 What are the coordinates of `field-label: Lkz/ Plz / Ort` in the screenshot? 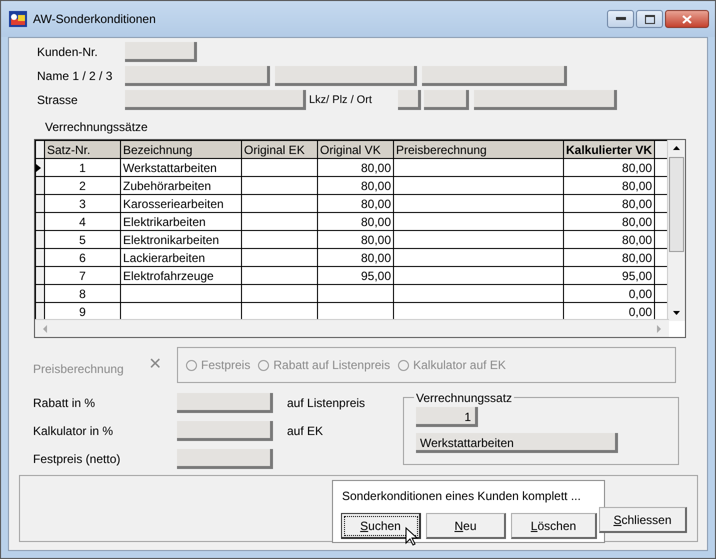 It's located at (340, 100).